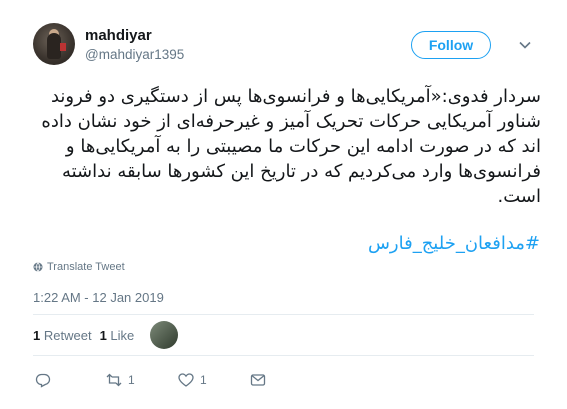  I want to click on translate-label: Translate Tweet, so click(86, 267).